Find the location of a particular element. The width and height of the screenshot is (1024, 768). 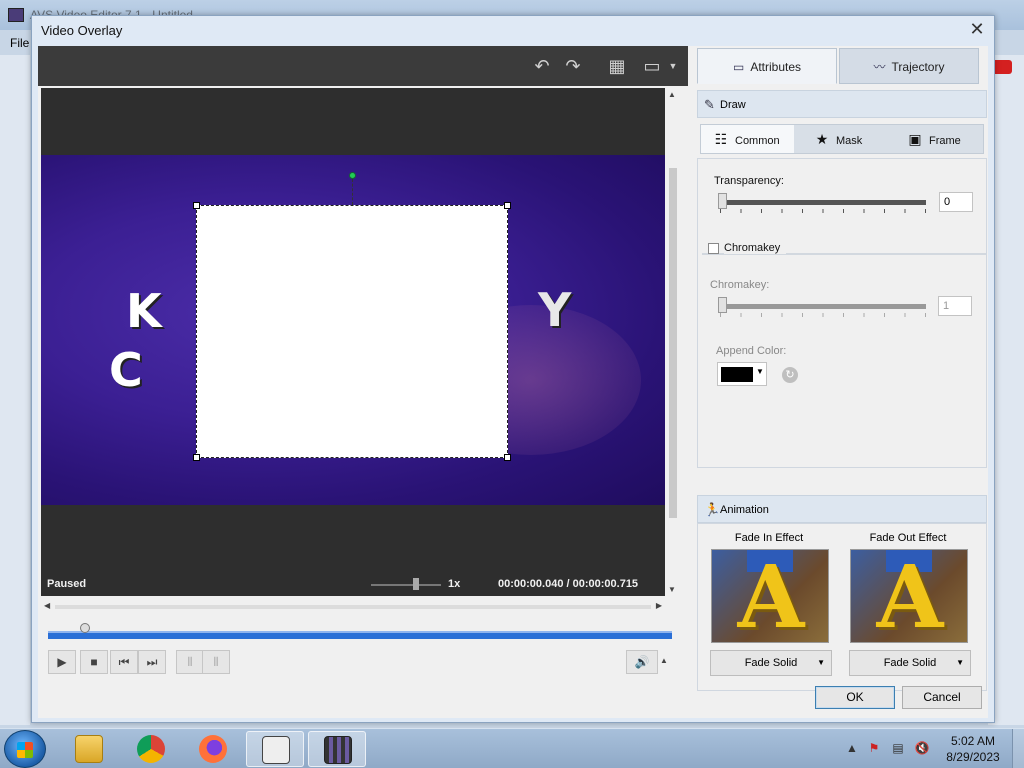

scrollbar-track is located at coordinates (353, 607).